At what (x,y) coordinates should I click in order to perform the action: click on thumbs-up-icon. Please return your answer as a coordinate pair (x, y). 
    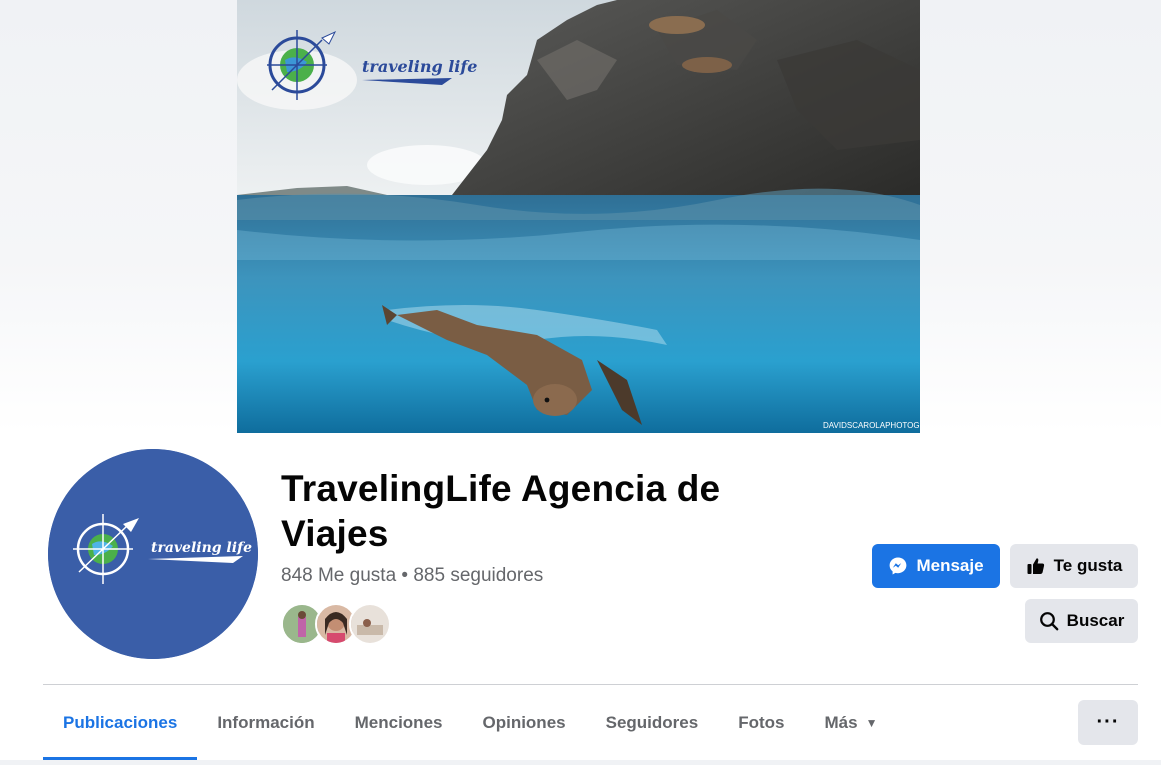
    Looking at the image, I should click on (1036, 566).